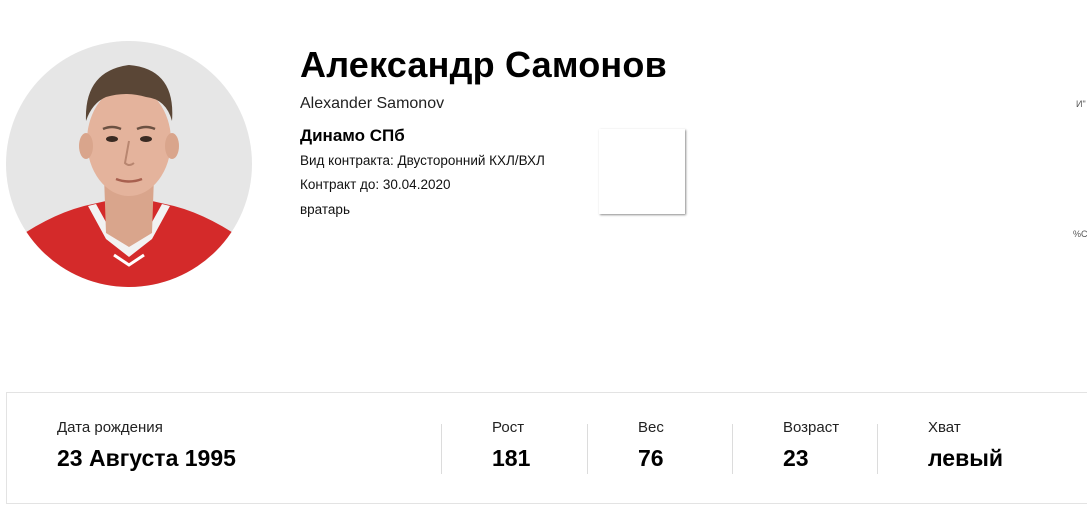 The width and height of the screenshot is (1087, 510). I want to click on stat-label: Рост, so click(508, 427).